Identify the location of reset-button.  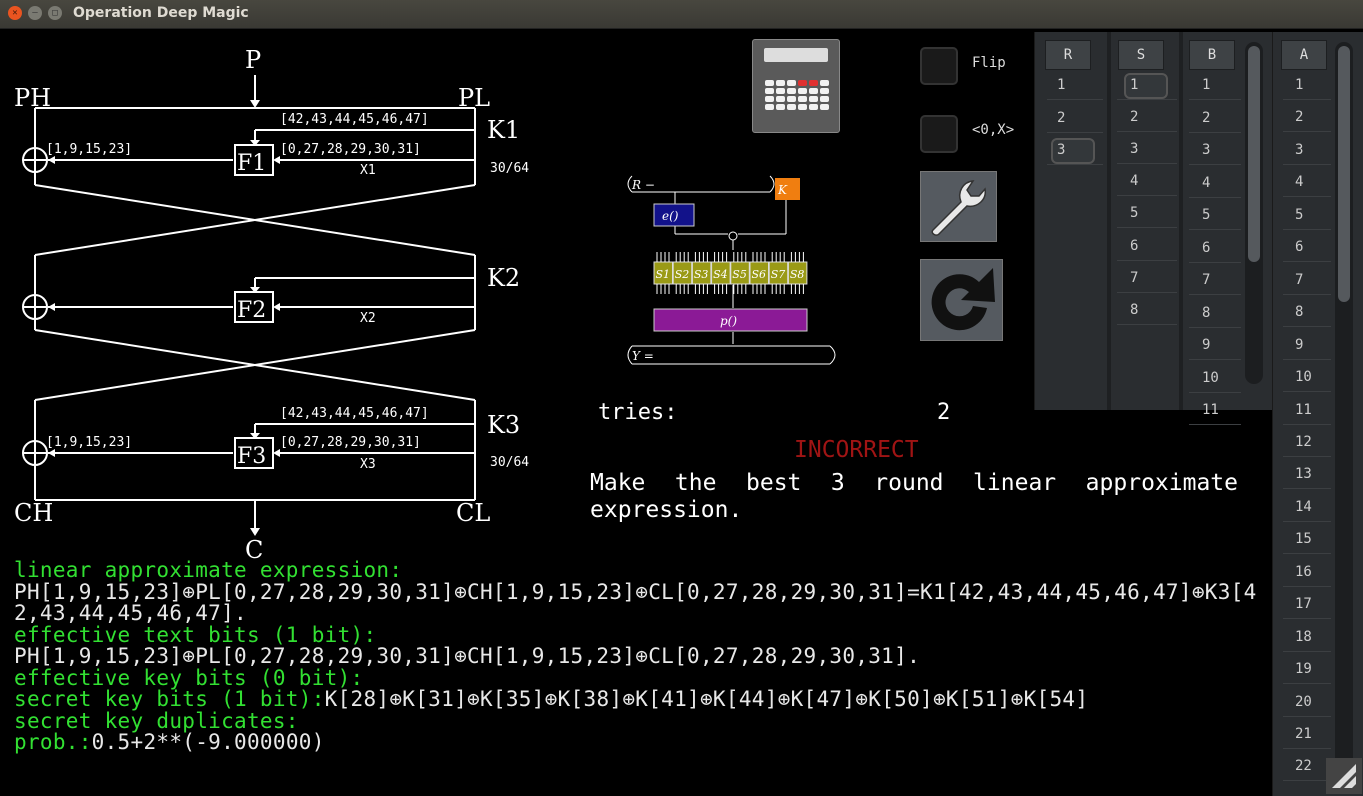
(961, 300).